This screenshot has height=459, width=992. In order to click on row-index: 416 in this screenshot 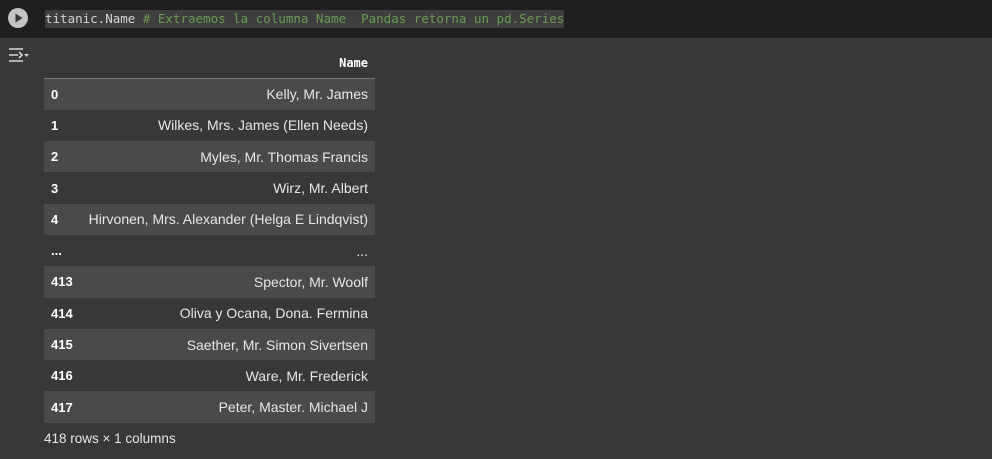, I will do `click(62, 376)`.